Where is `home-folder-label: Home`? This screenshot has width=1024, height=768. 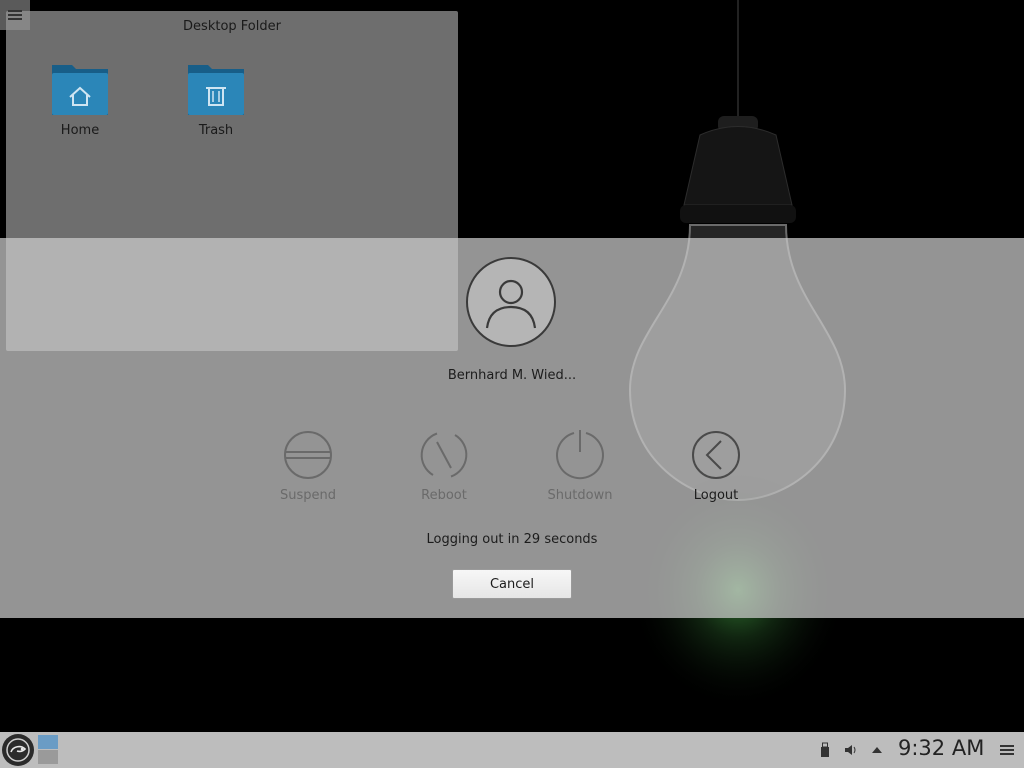
home-folder-label: Home is located at coordinates (80, 130).